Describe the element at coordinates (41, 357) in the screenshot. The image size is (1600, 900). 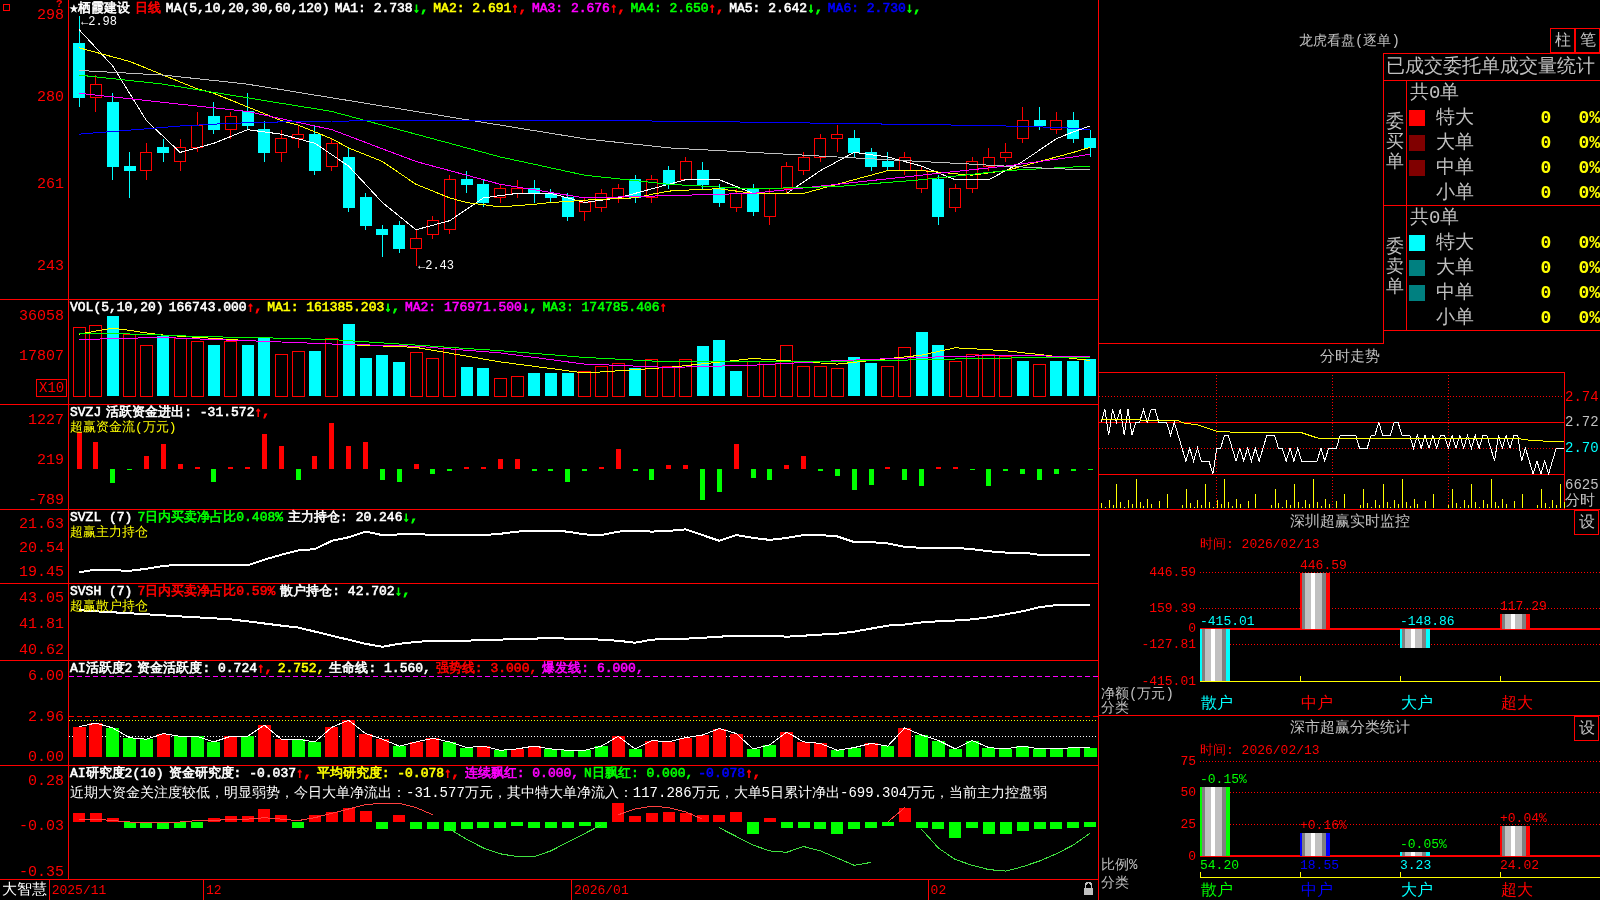
I see `axis-label: 17807` at that location.